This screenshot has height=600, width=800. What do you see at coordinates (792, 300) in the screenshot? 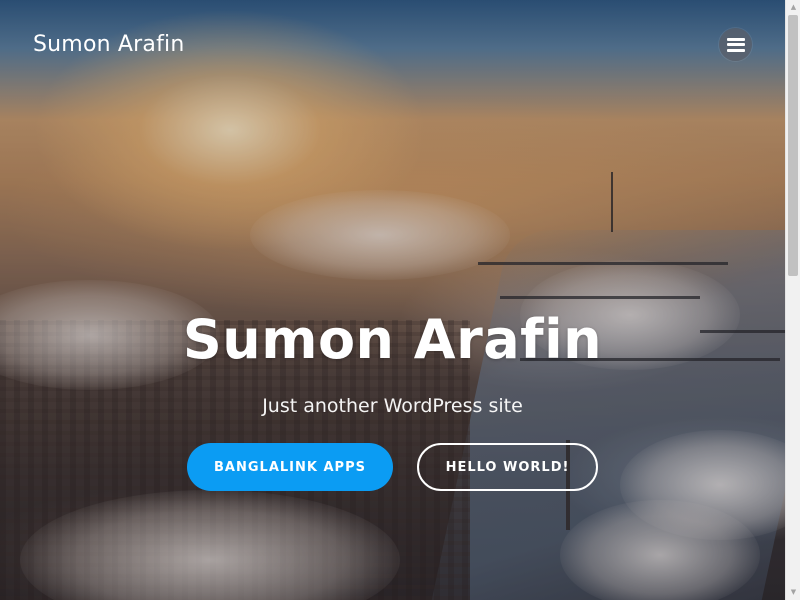
I see `vertical-scrollbar: ▲ ▼` at bounding box center [792, 300].